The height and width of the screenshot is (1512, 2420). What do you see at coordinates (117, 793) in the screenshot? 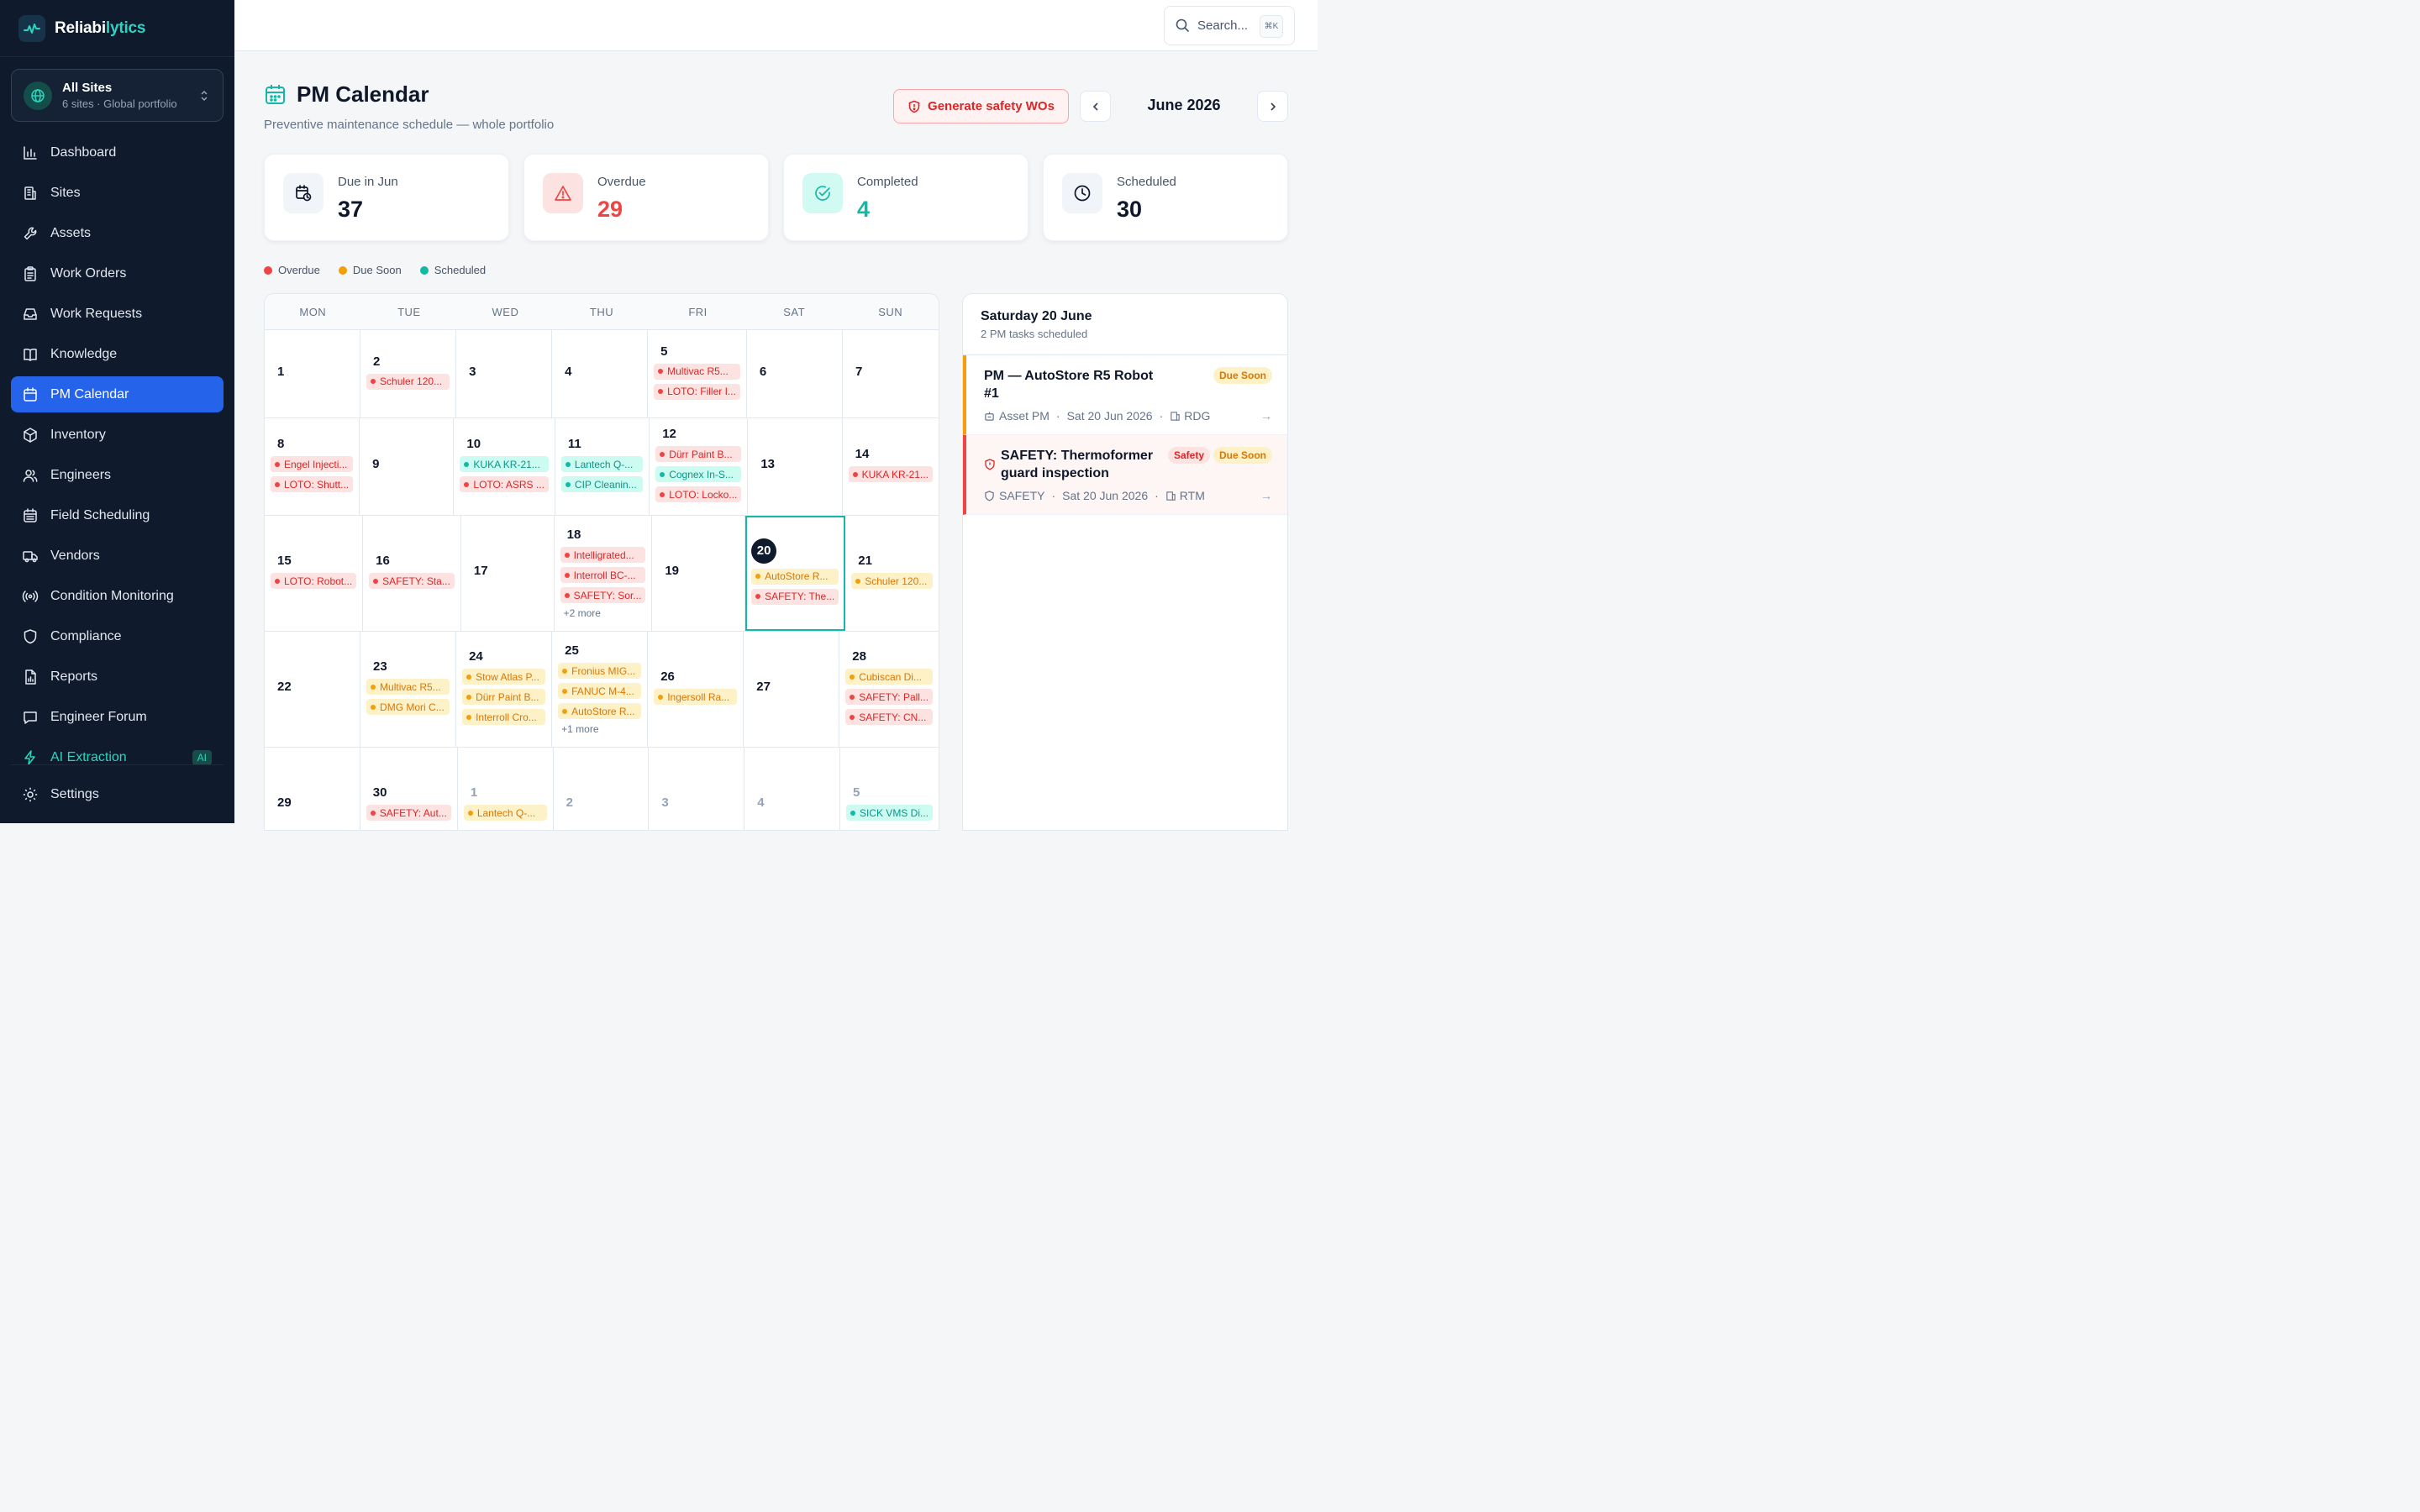
I see `sidebar-item-settings: Settings` at bounding box center [117, 793].